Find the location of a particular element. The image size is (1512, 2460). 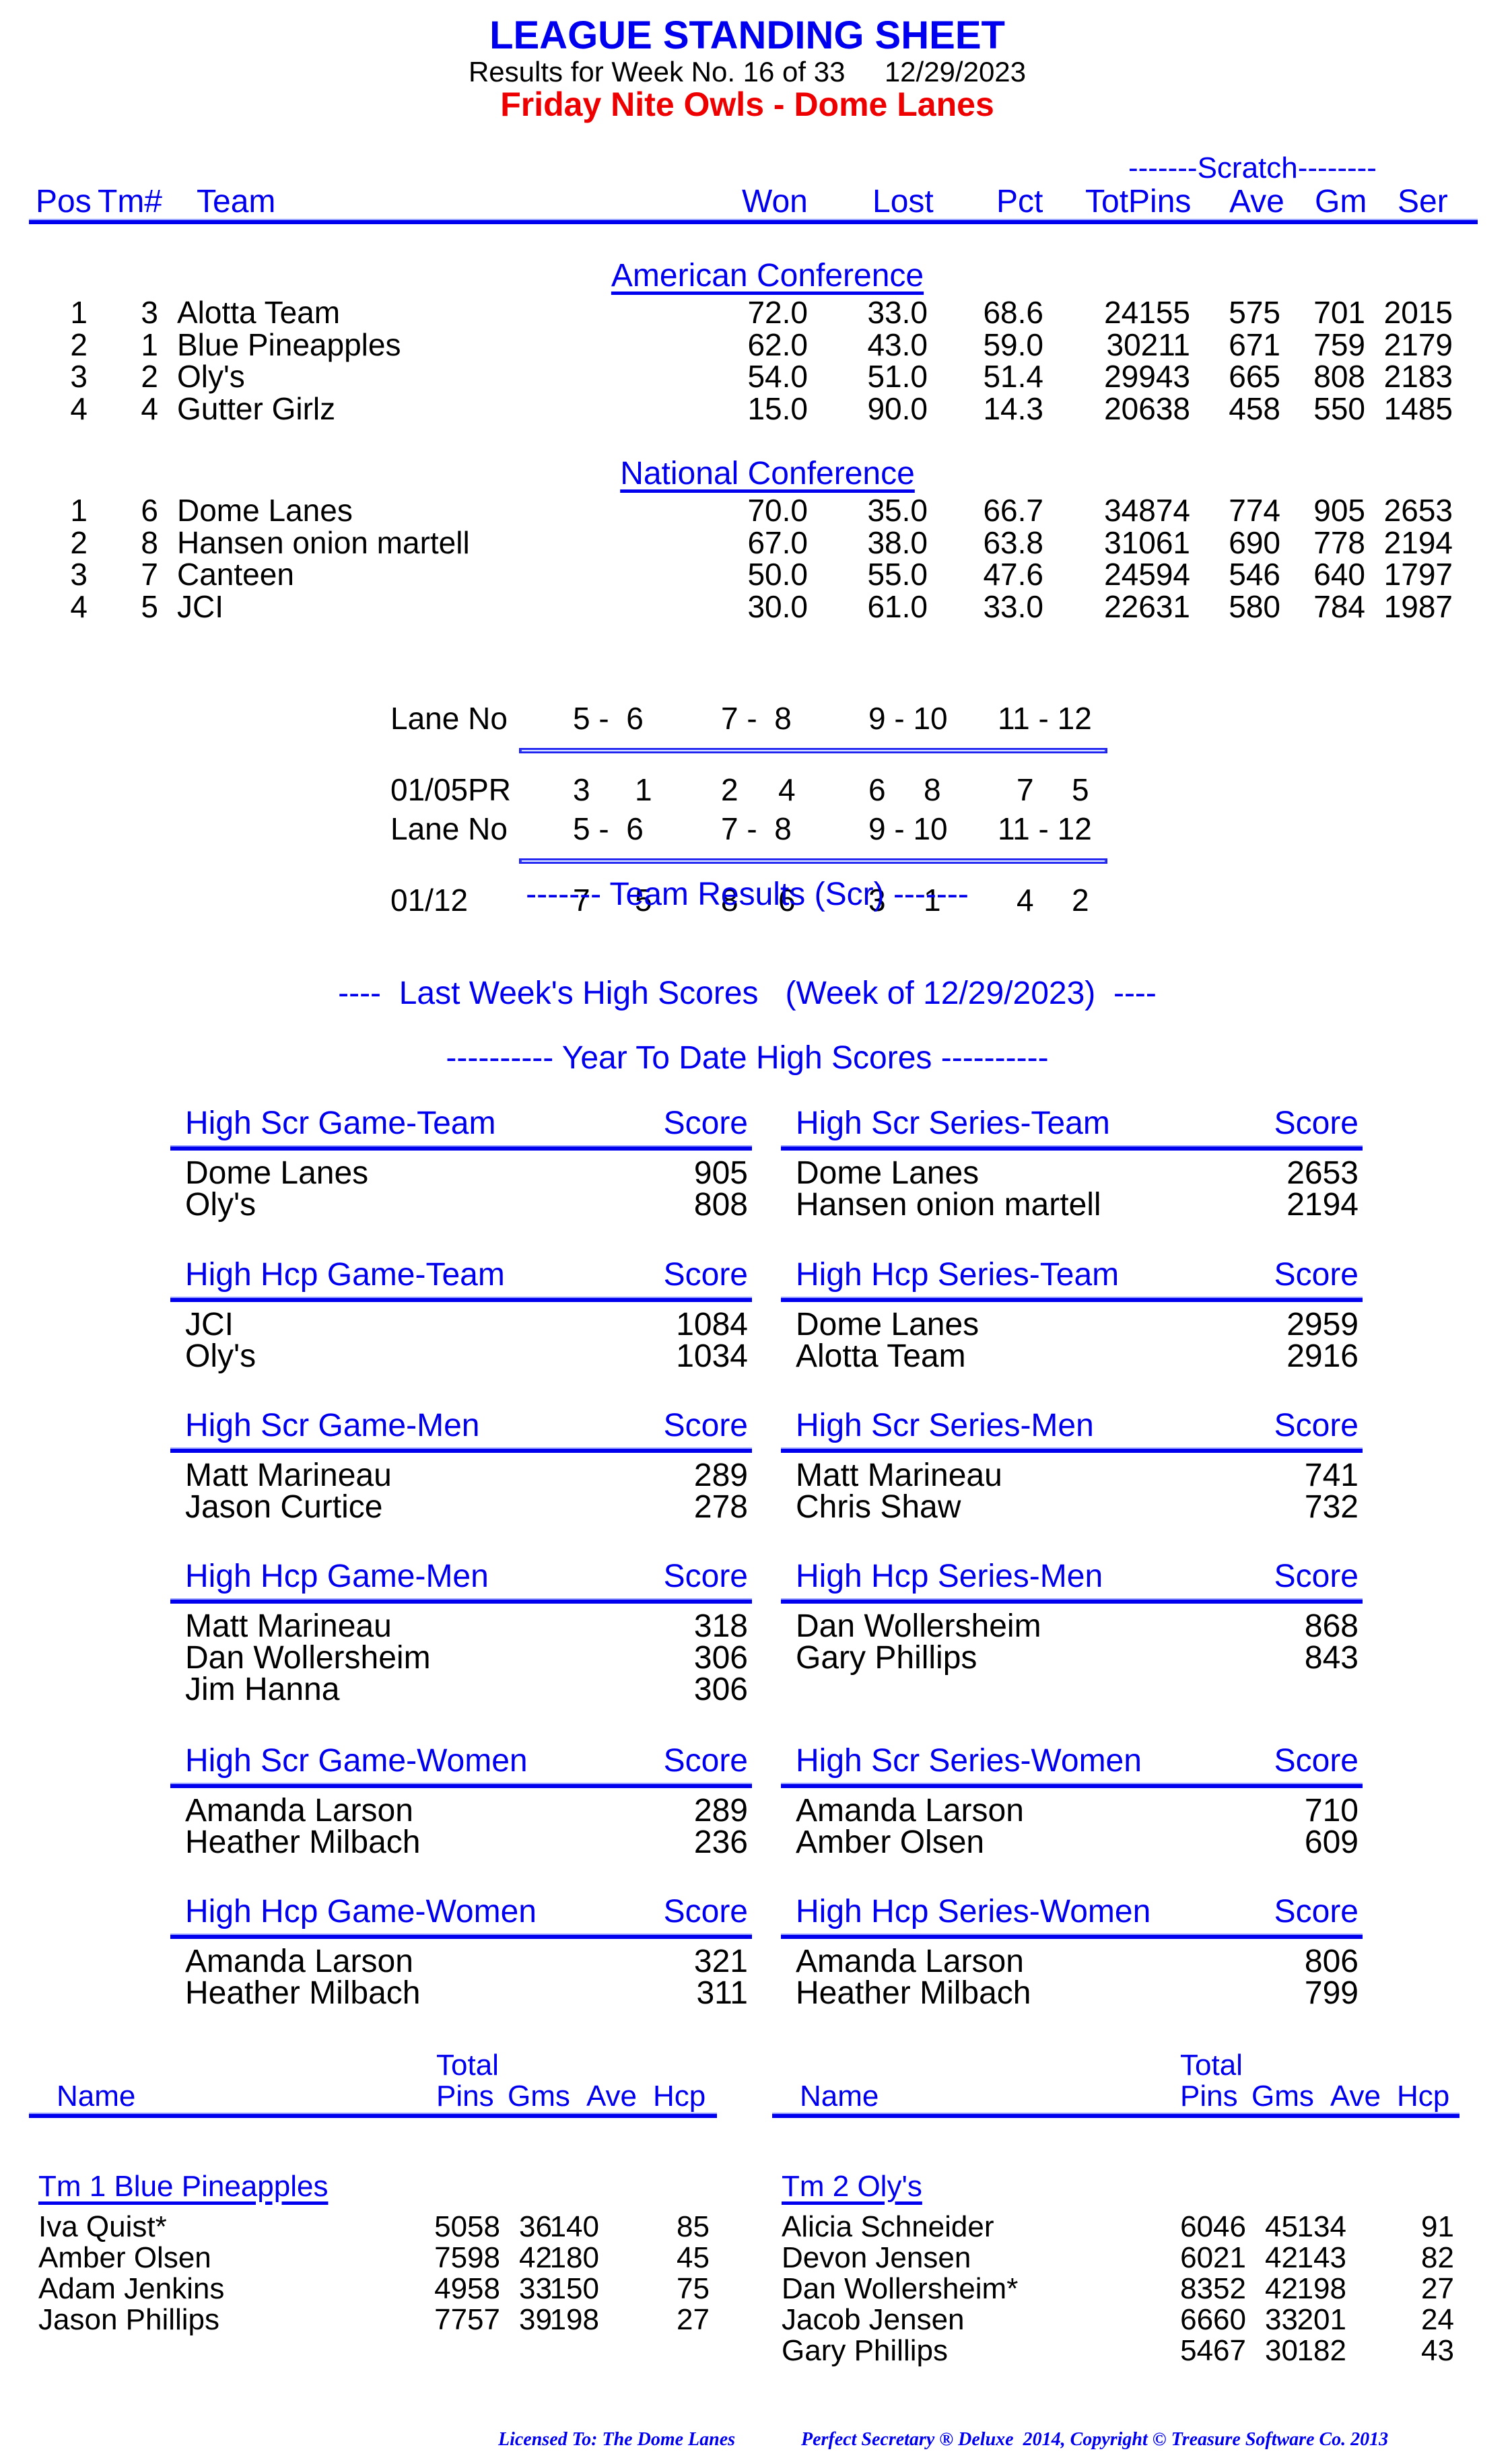

cell-lost: 43.0 is located at coordinates (897, 344).